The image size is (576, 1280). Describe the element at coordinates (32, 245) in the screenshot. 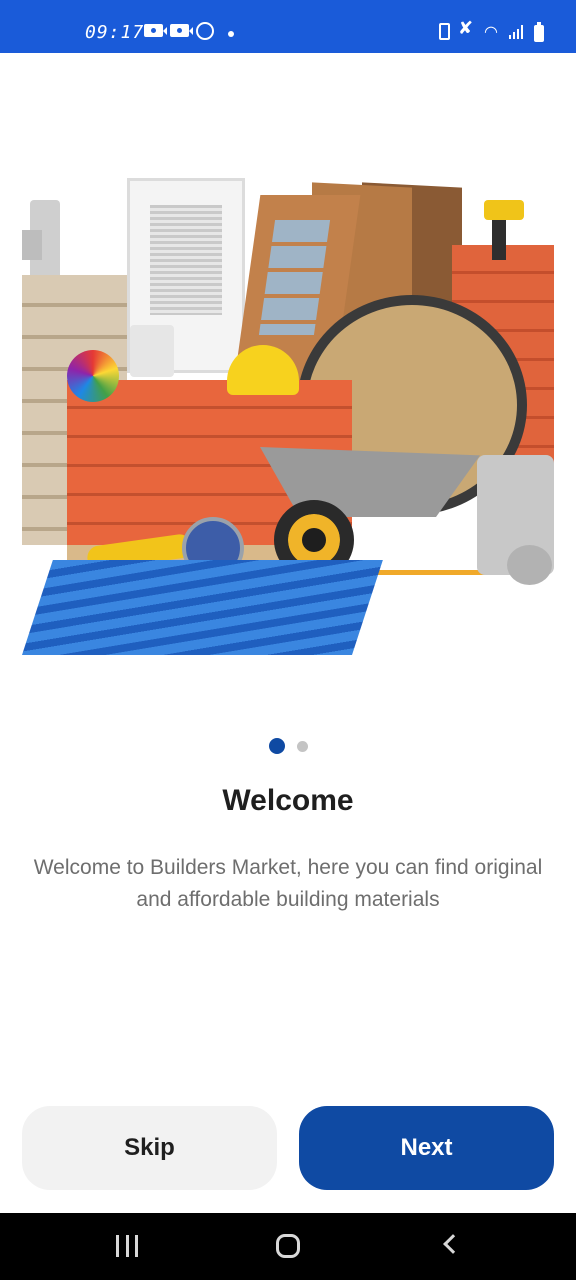

I see `pvc-pipe-joint` at that location.